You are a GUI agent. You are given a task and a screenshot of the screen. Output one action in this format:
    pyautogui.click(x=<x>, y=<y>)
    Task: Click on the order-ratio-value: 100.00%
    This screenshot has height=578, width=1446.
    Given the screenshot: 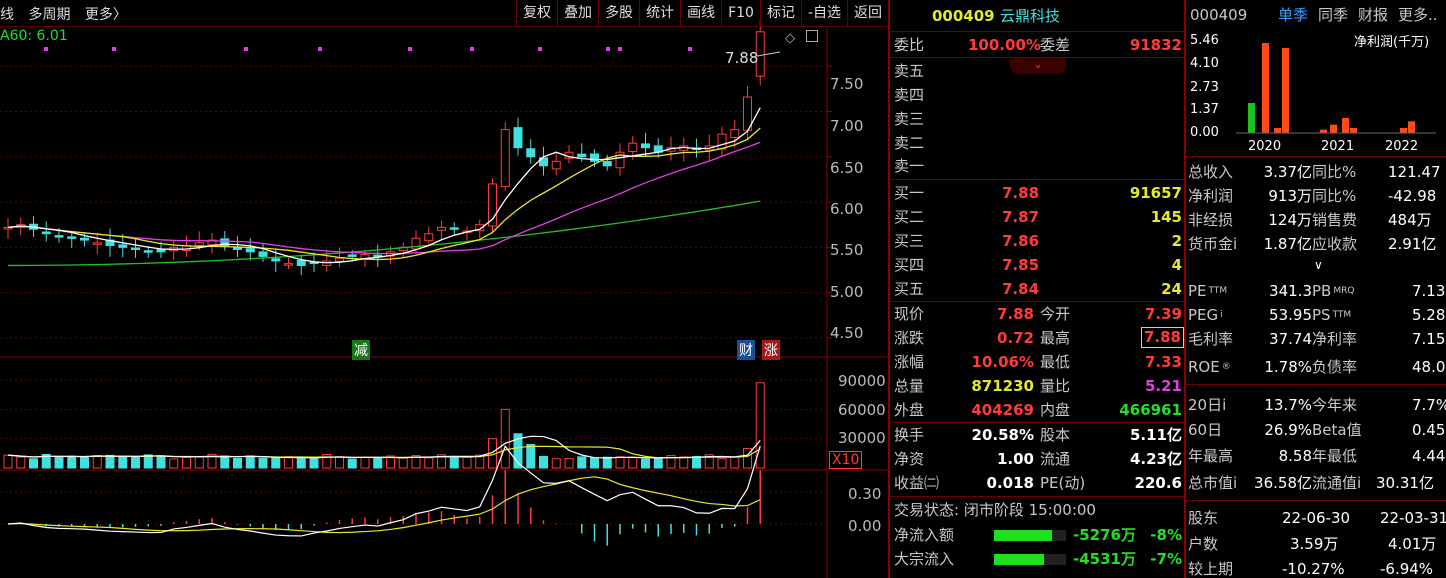 What is the action you would take?
    pyautogui.click(x=1004, y=45)
    